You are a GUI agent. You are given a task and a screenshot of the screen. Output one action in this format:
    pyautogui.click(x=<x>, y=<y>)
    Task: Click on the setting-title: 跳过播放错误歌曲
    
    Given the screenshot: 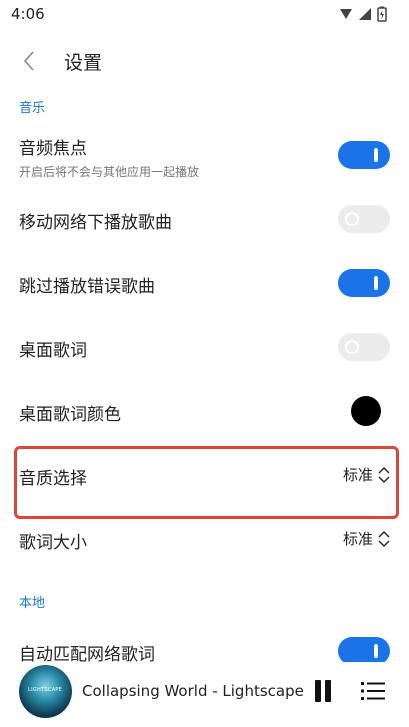 What is the action you would take?
    pyautogui.click(x=87, y=287)
    